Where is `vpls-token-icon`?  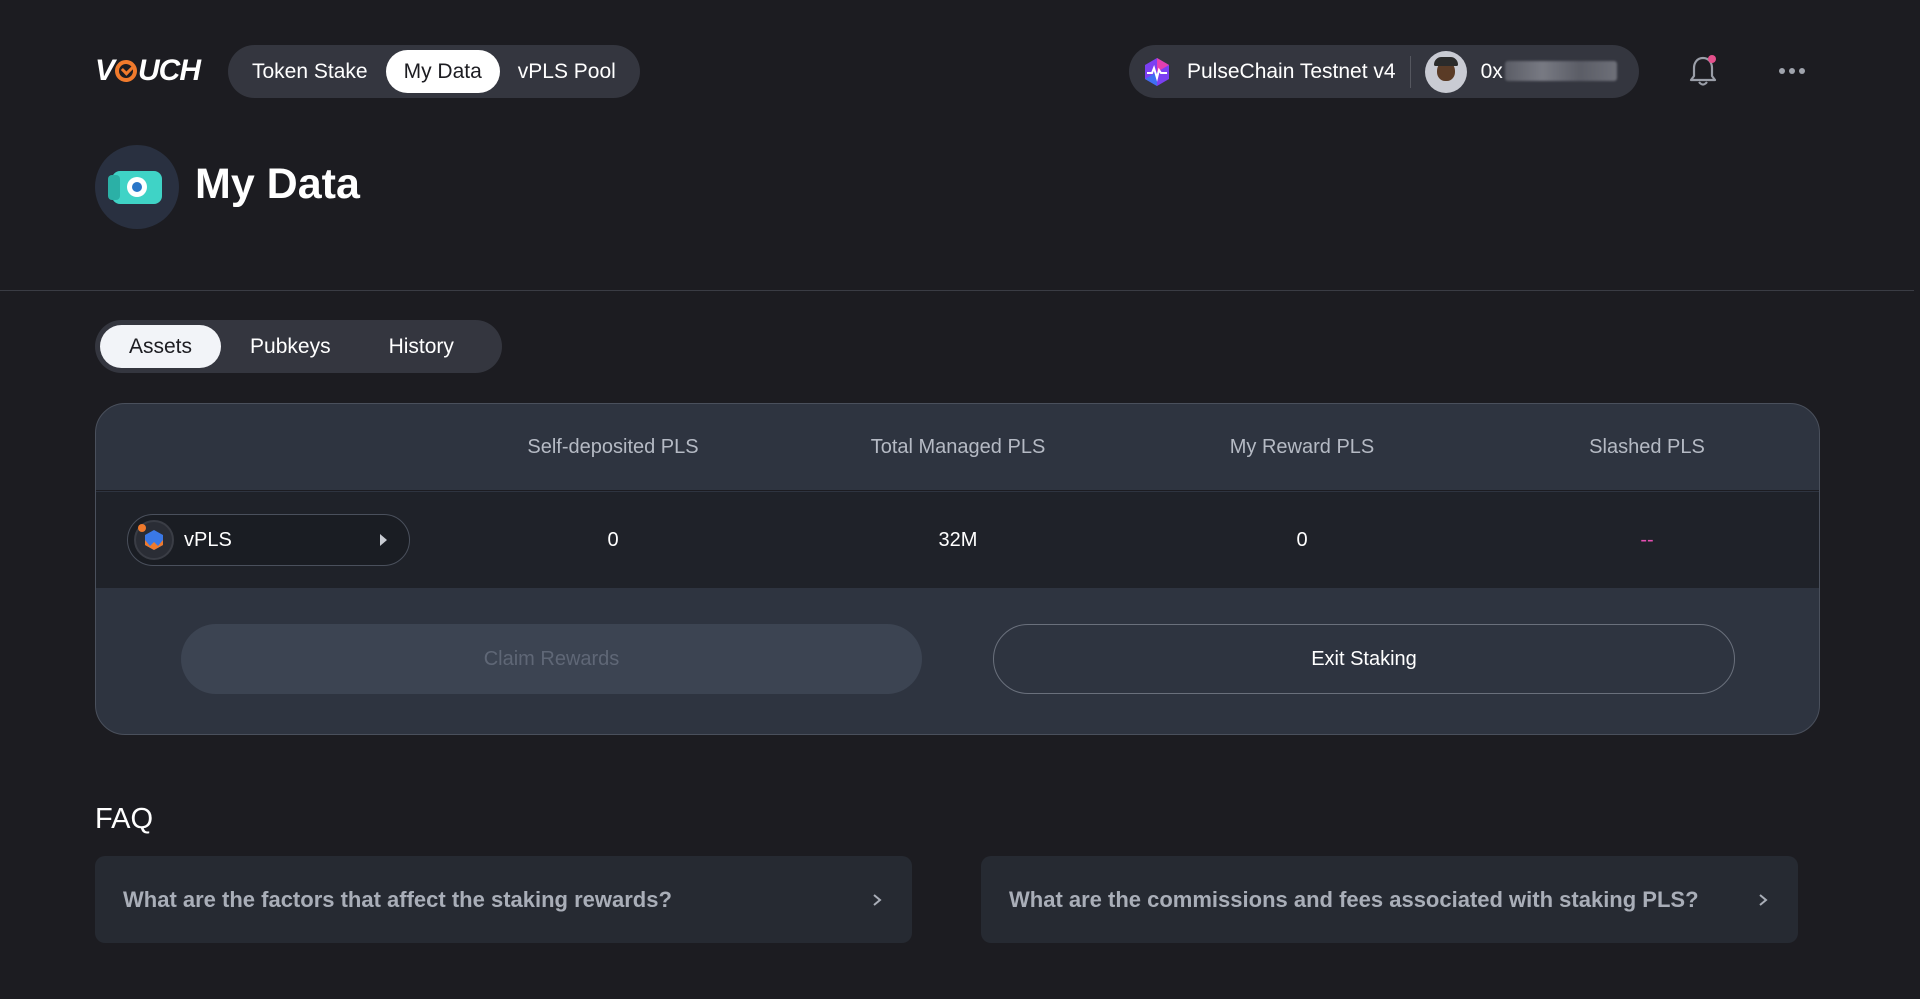 vpls-token-icon is located at coordinates (154, 540).